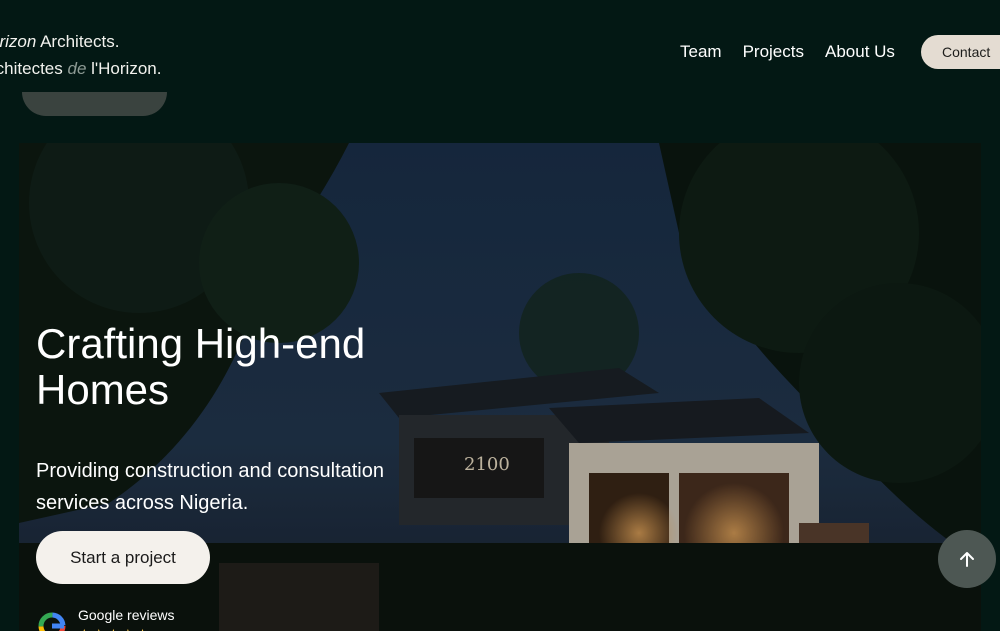 The height and width of the screenshot is (631, 1000). I want to click on brand-line-2: rchitectes de l'Horizon., so click(81, 68).